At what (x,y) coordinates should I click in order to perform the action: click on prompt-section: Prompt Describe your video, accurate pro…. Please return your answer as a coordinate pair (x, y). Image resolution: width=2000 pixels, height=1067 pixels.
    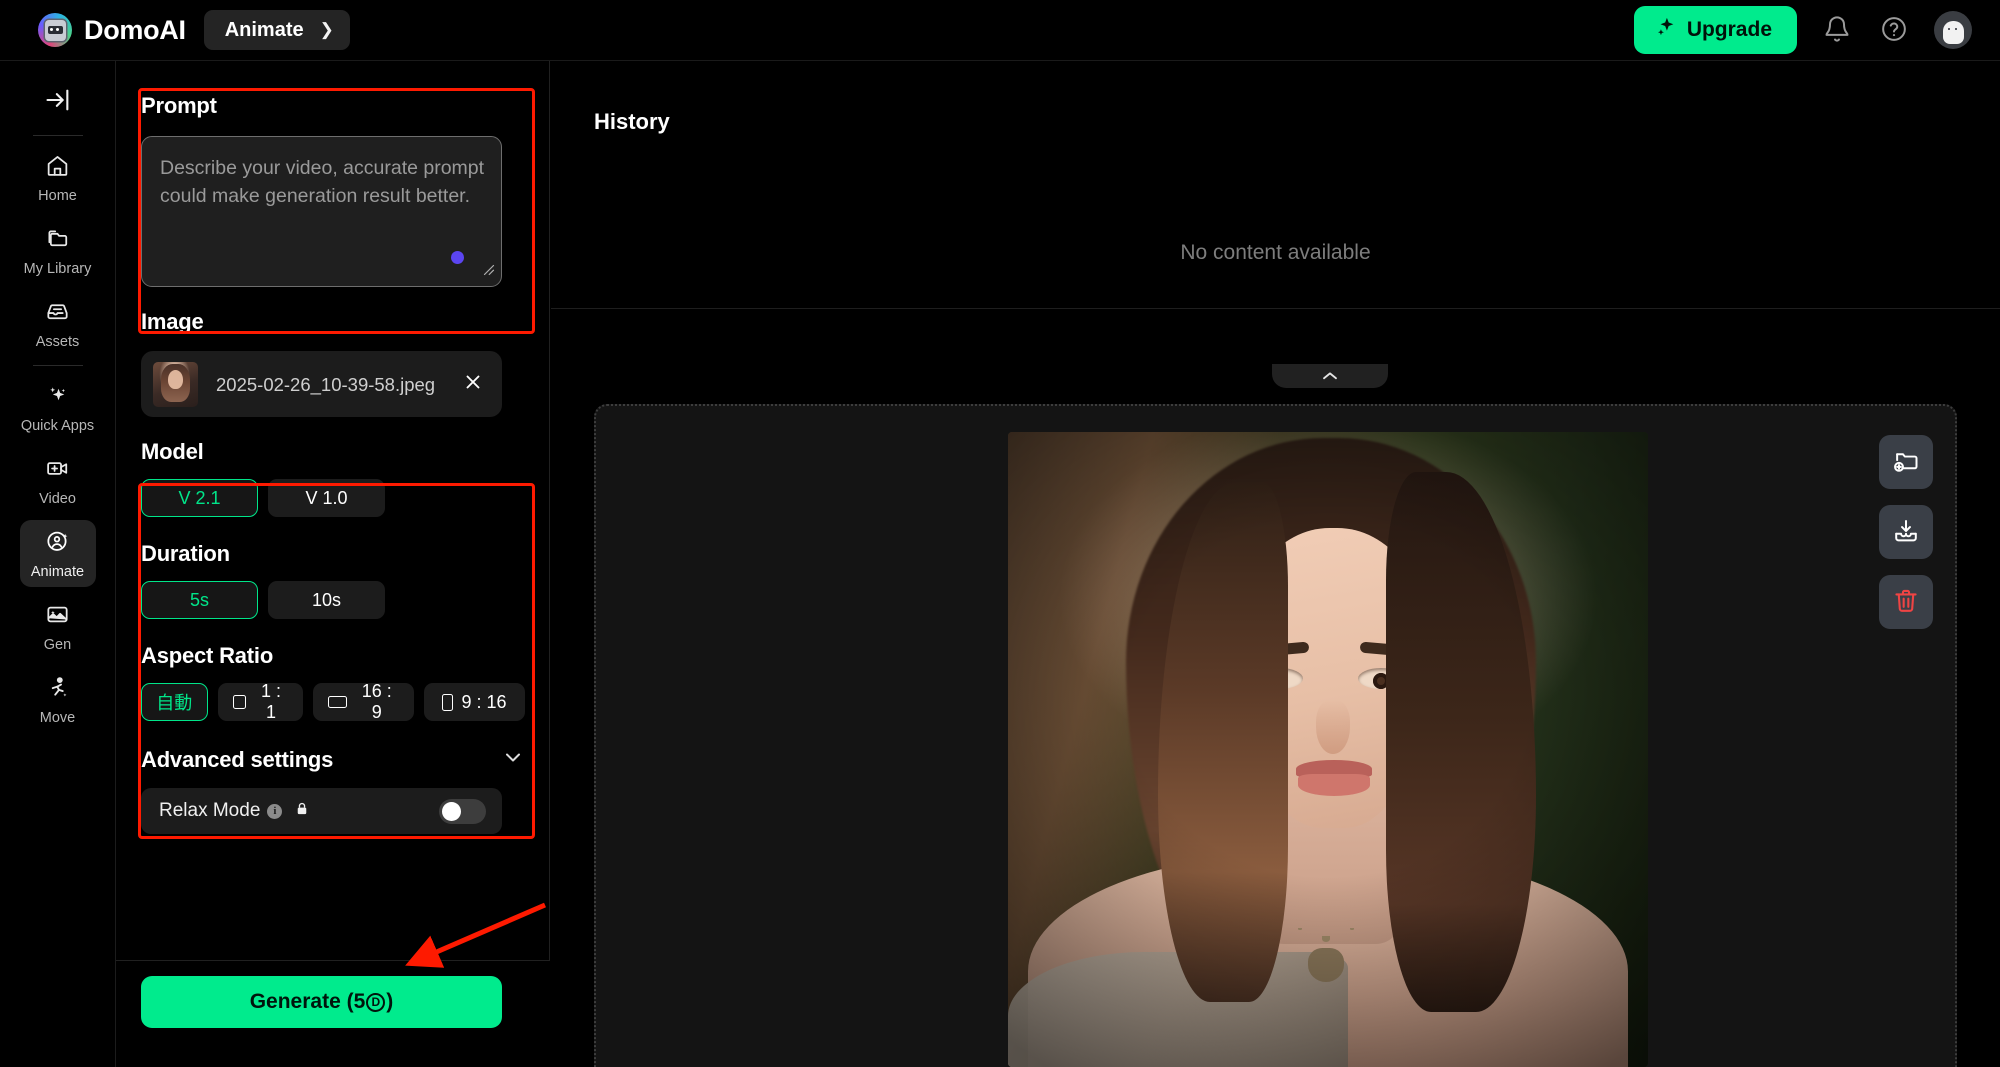
    Looking at the image, I should click on (333, 179).